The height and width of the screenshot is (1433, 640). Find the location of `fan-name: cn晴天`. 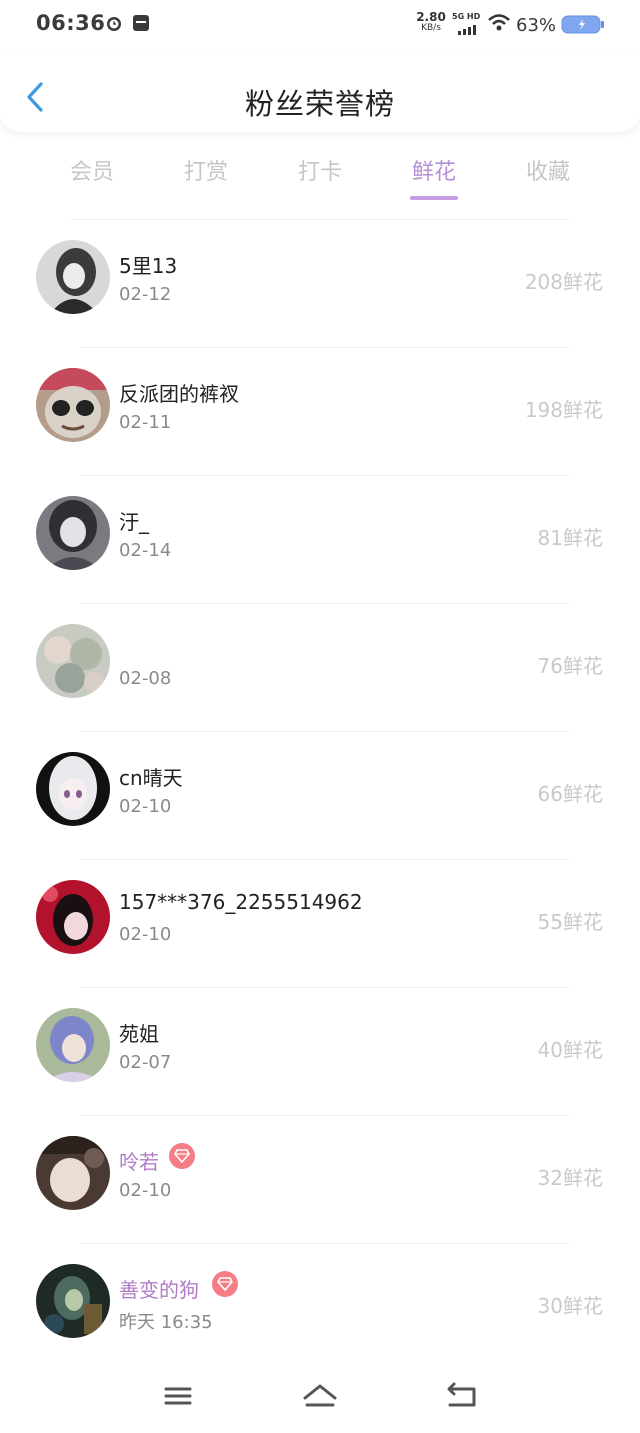

fan-name: cn晴天 is located at coordinates (151, 778).